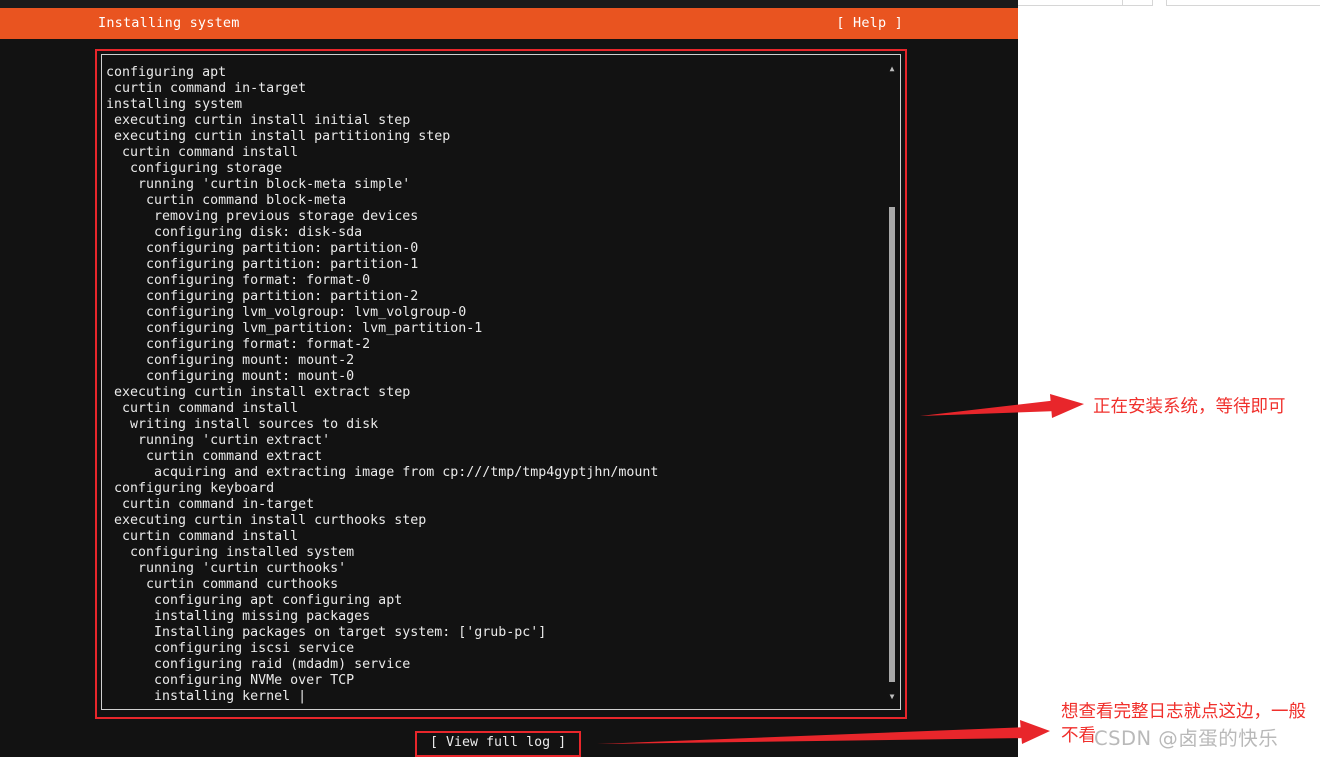 This screenshot has height=757, width=1320. Describe the element at coordinates (1002, 406) in the screenshot. I see `arrow-to-log` at that location.